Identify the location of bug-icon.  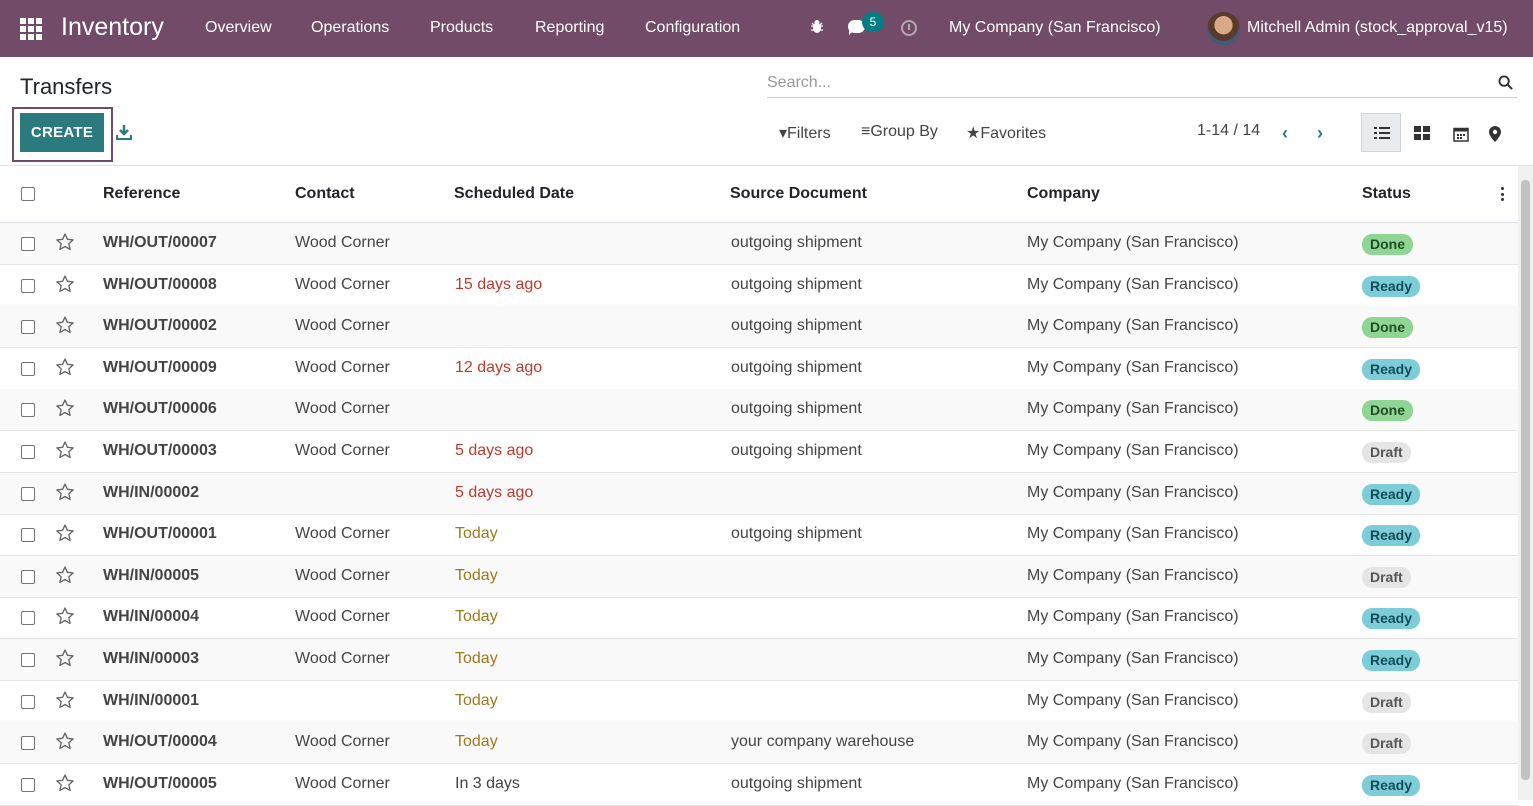
(817, 29).